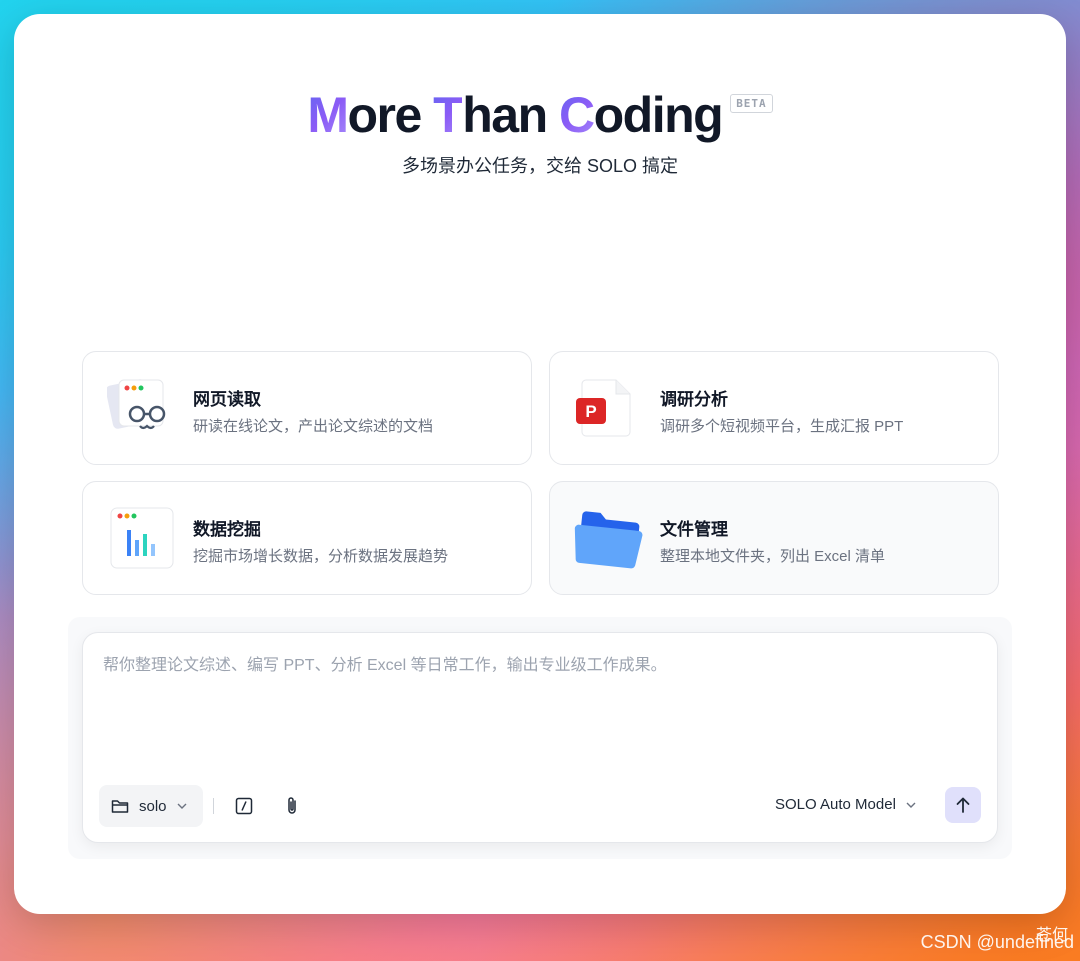  Describe the element at coordinates (608, 408) in the screenshot. I see `ppt-icon: P` at that location.